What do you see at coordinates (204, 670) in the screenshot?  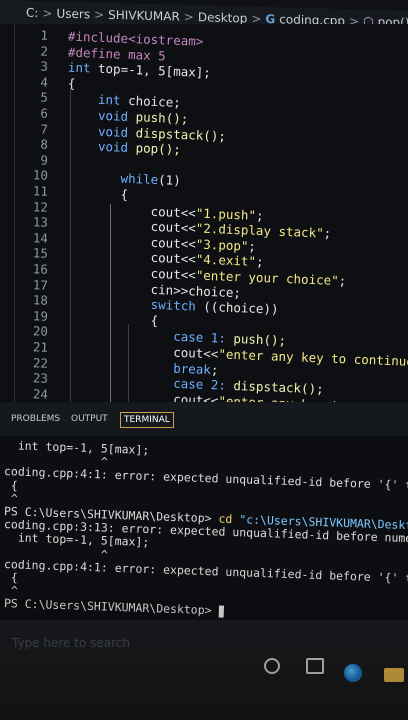 I see `taskbar: Type here to search` at bounding box center [204, 670].